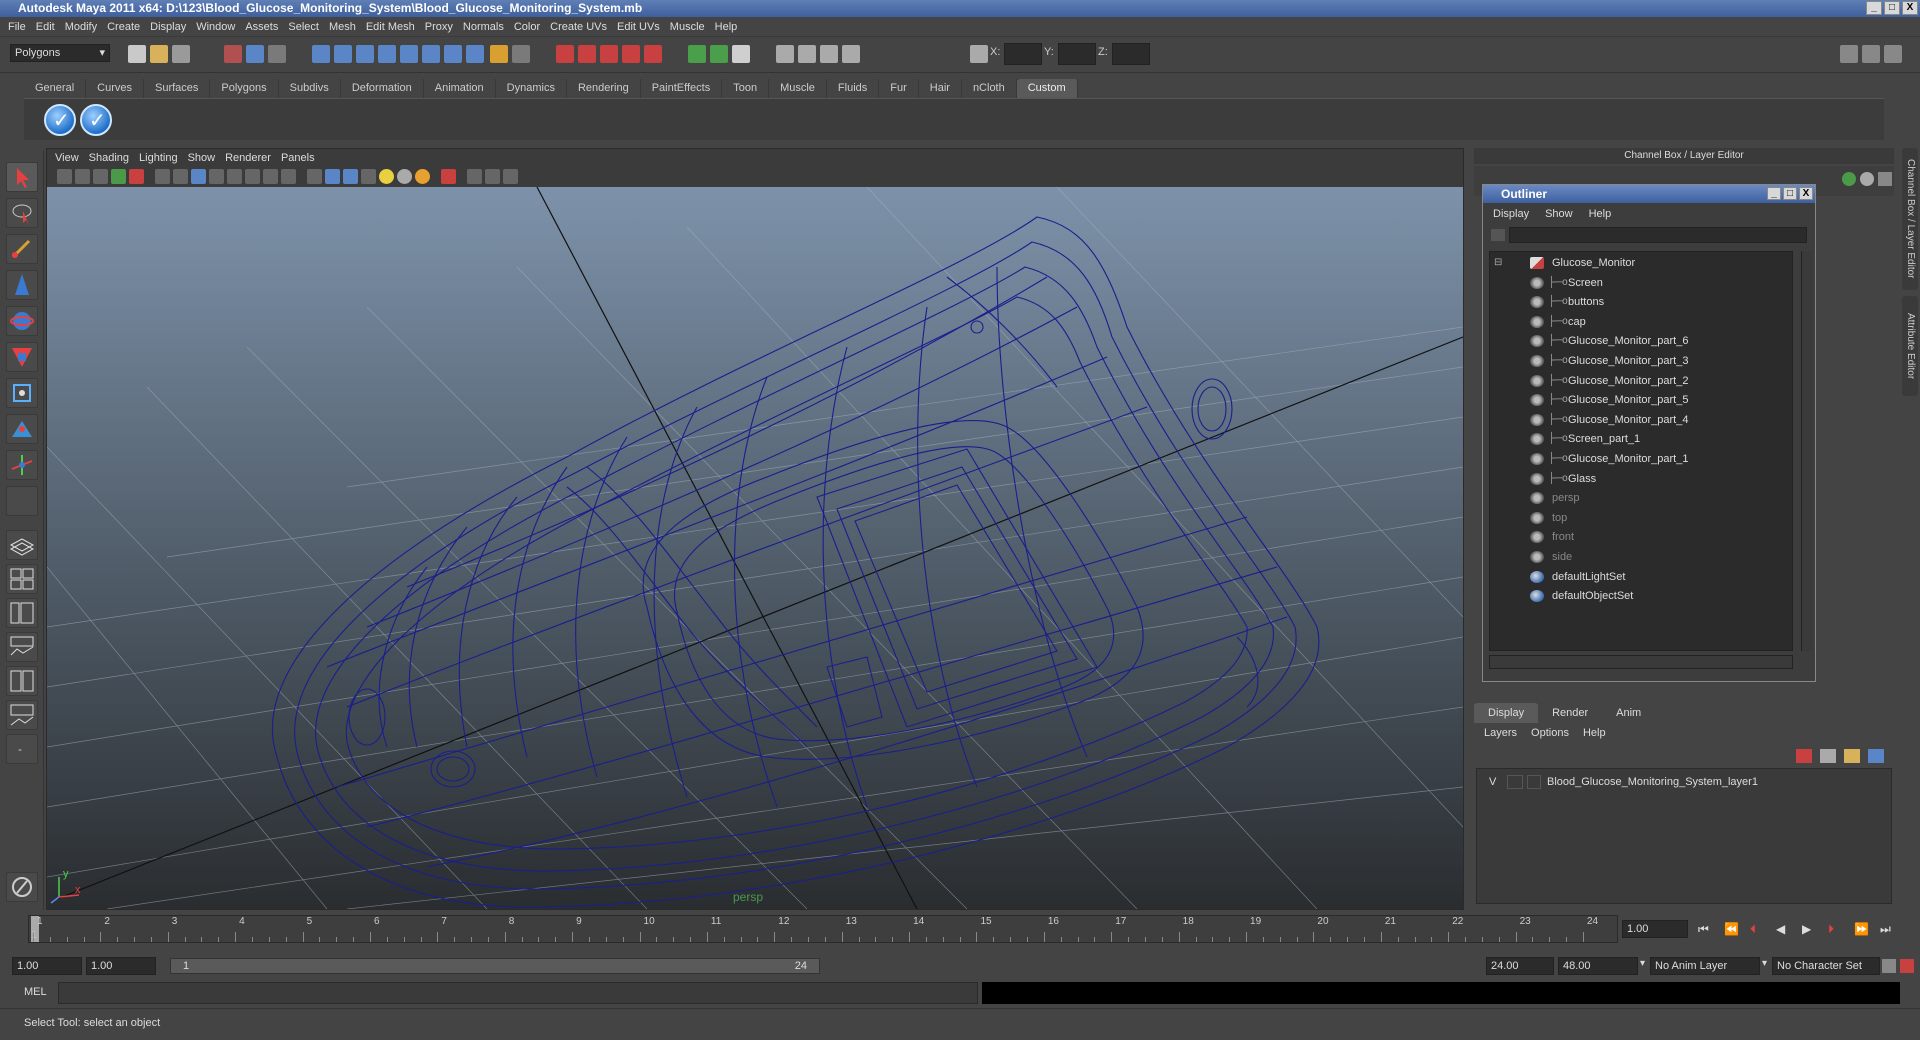 The width and height of the screenshot is (1920, 1040). Describe the element at coordinates (1907, 966) in the screenshot. I see `auto-key-icon` at that location.